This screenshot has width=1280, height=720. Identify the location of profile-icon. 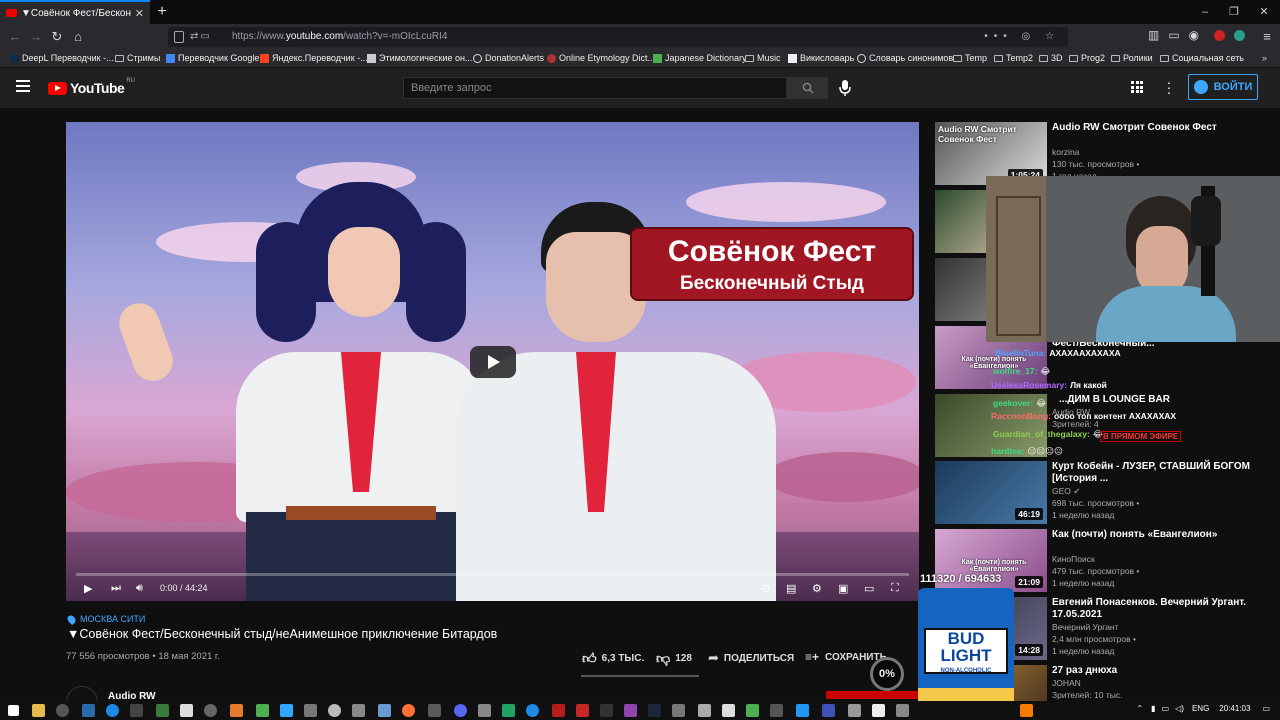
(1239, 35).